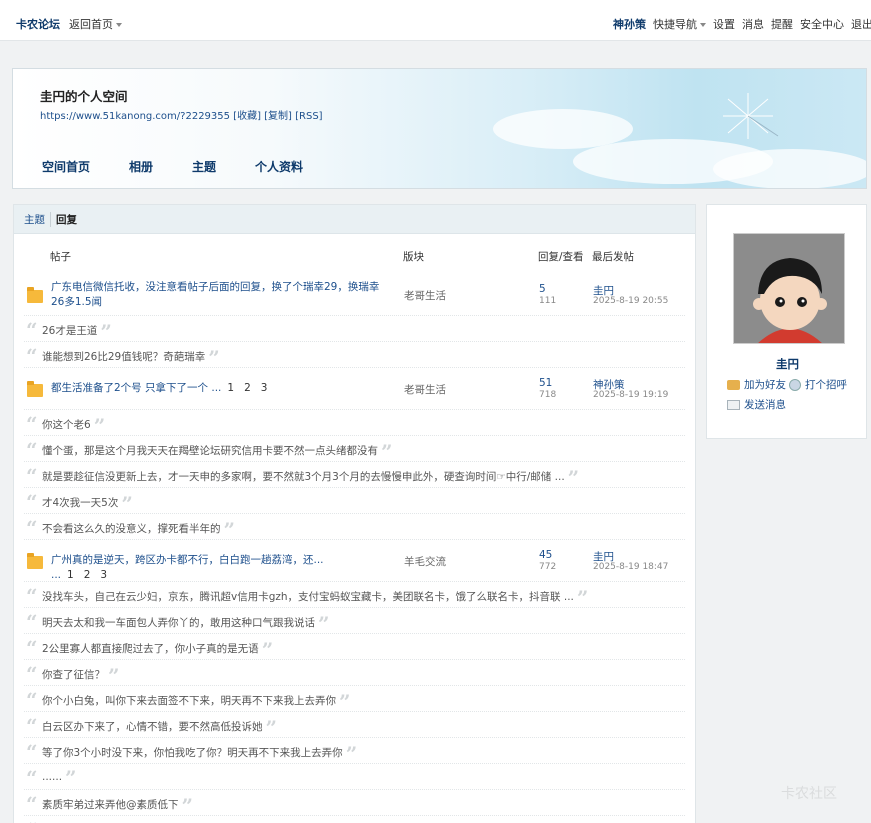  What do you see at coordinates (37, 219) in the screenshot?
I see `tab-topics: 主题` at bounding box center [37, 219].